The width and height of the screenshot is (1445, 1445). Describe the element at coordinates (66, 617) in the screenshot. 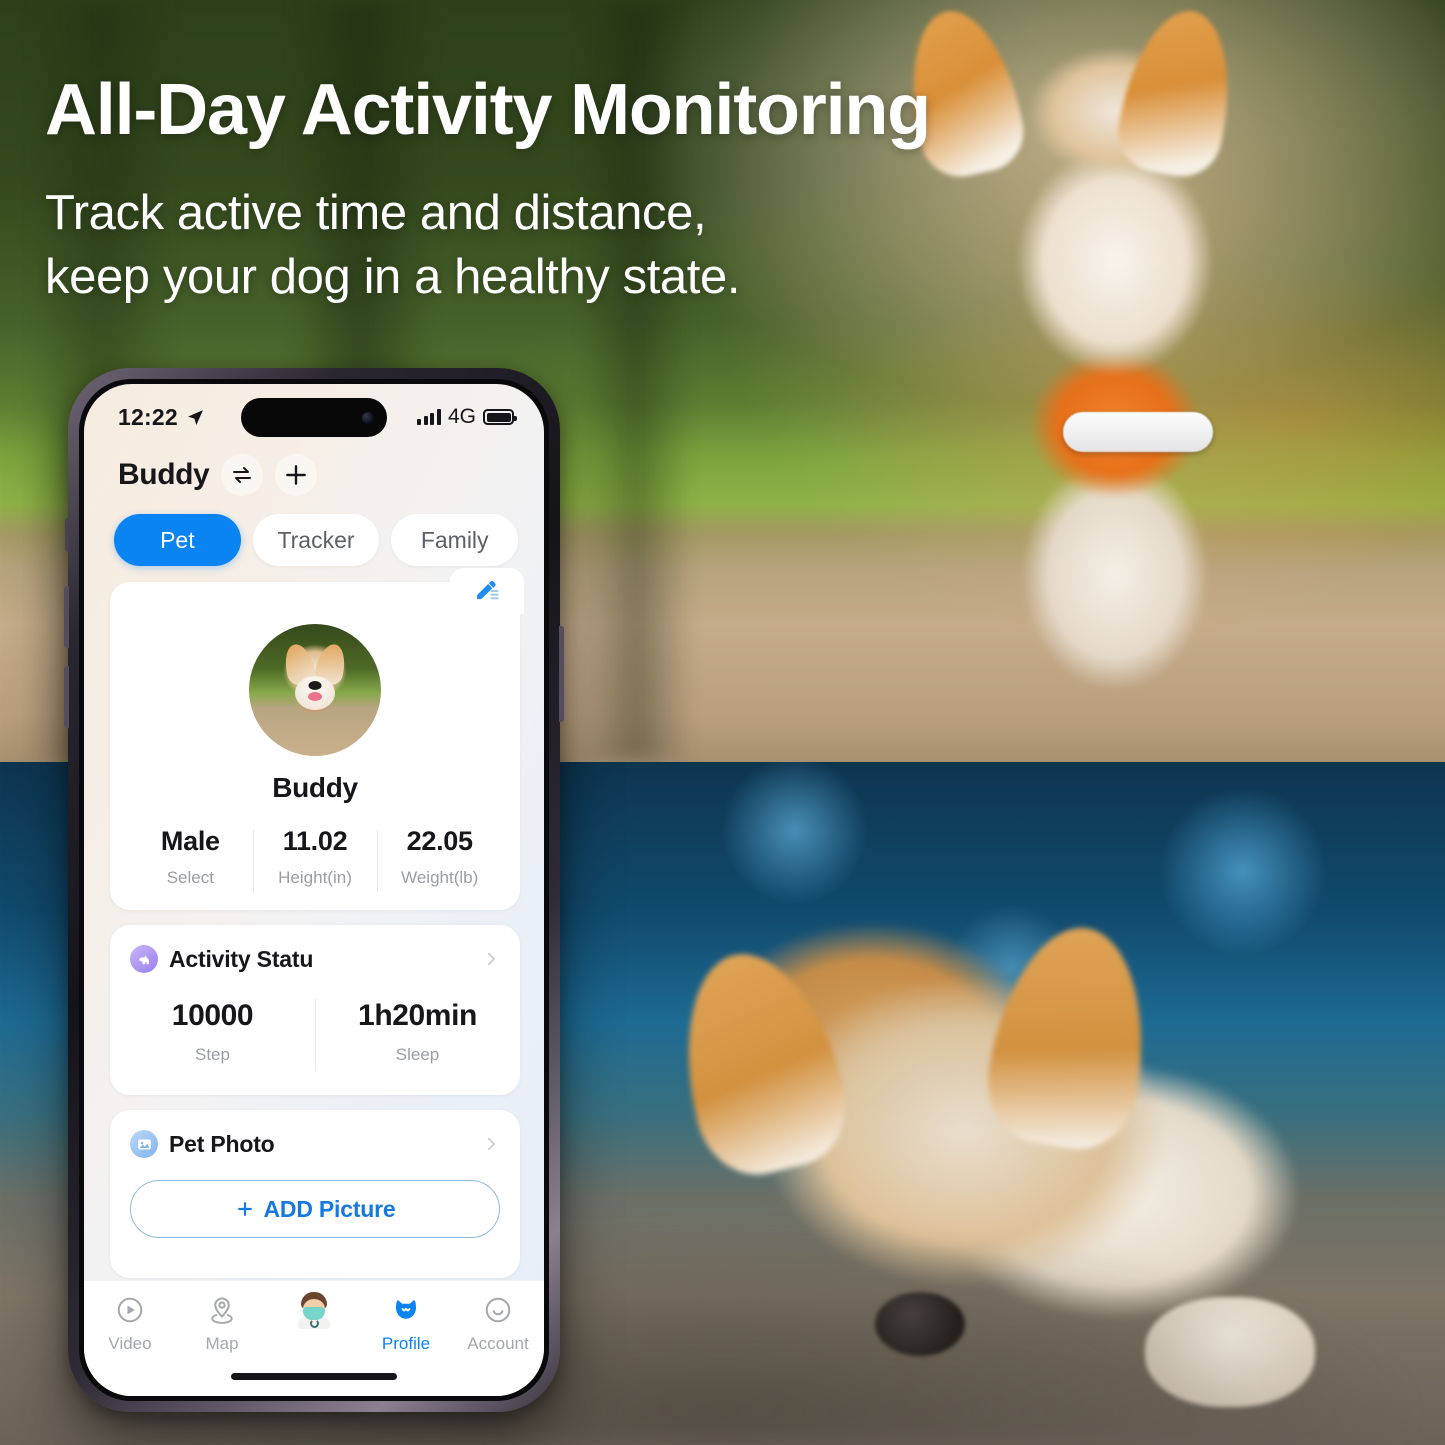

I see `volume-up-button` at that location.